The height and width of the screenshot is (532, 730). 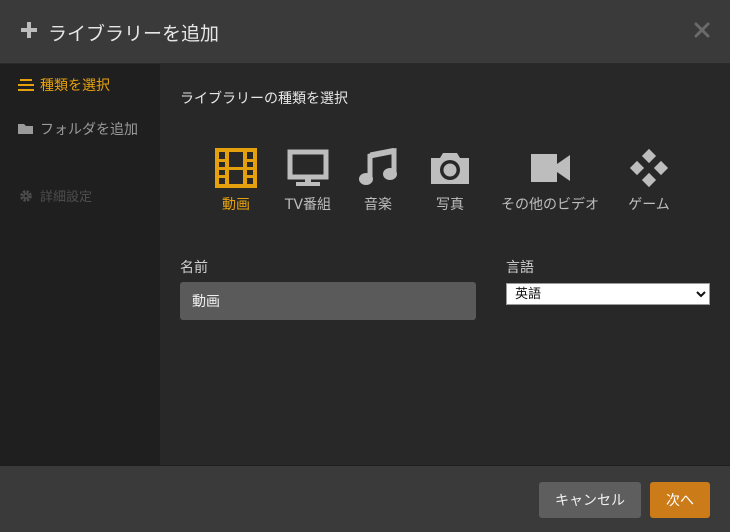 I want to click on close-icon, so click(x=702, y=30).